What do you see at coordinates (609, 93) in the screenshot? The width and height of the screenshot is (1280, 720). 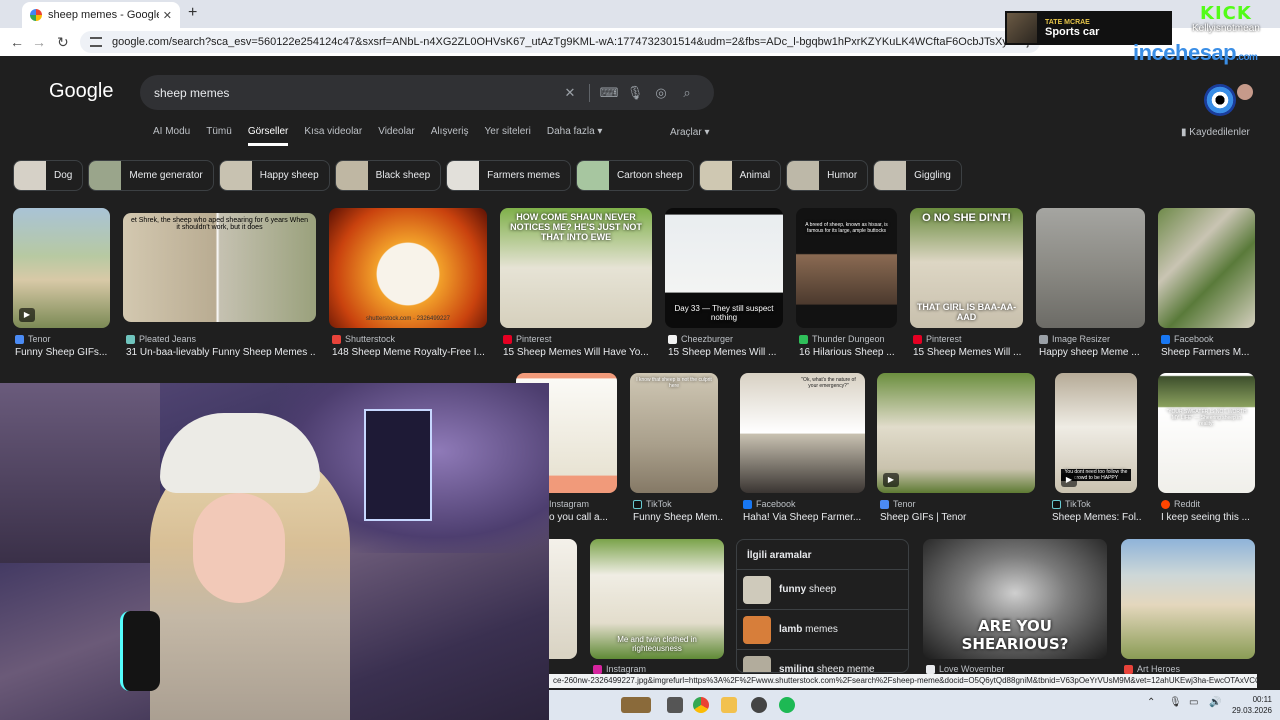 I see `keyboard-icon: ⌨` at bounding box center [609, 93].